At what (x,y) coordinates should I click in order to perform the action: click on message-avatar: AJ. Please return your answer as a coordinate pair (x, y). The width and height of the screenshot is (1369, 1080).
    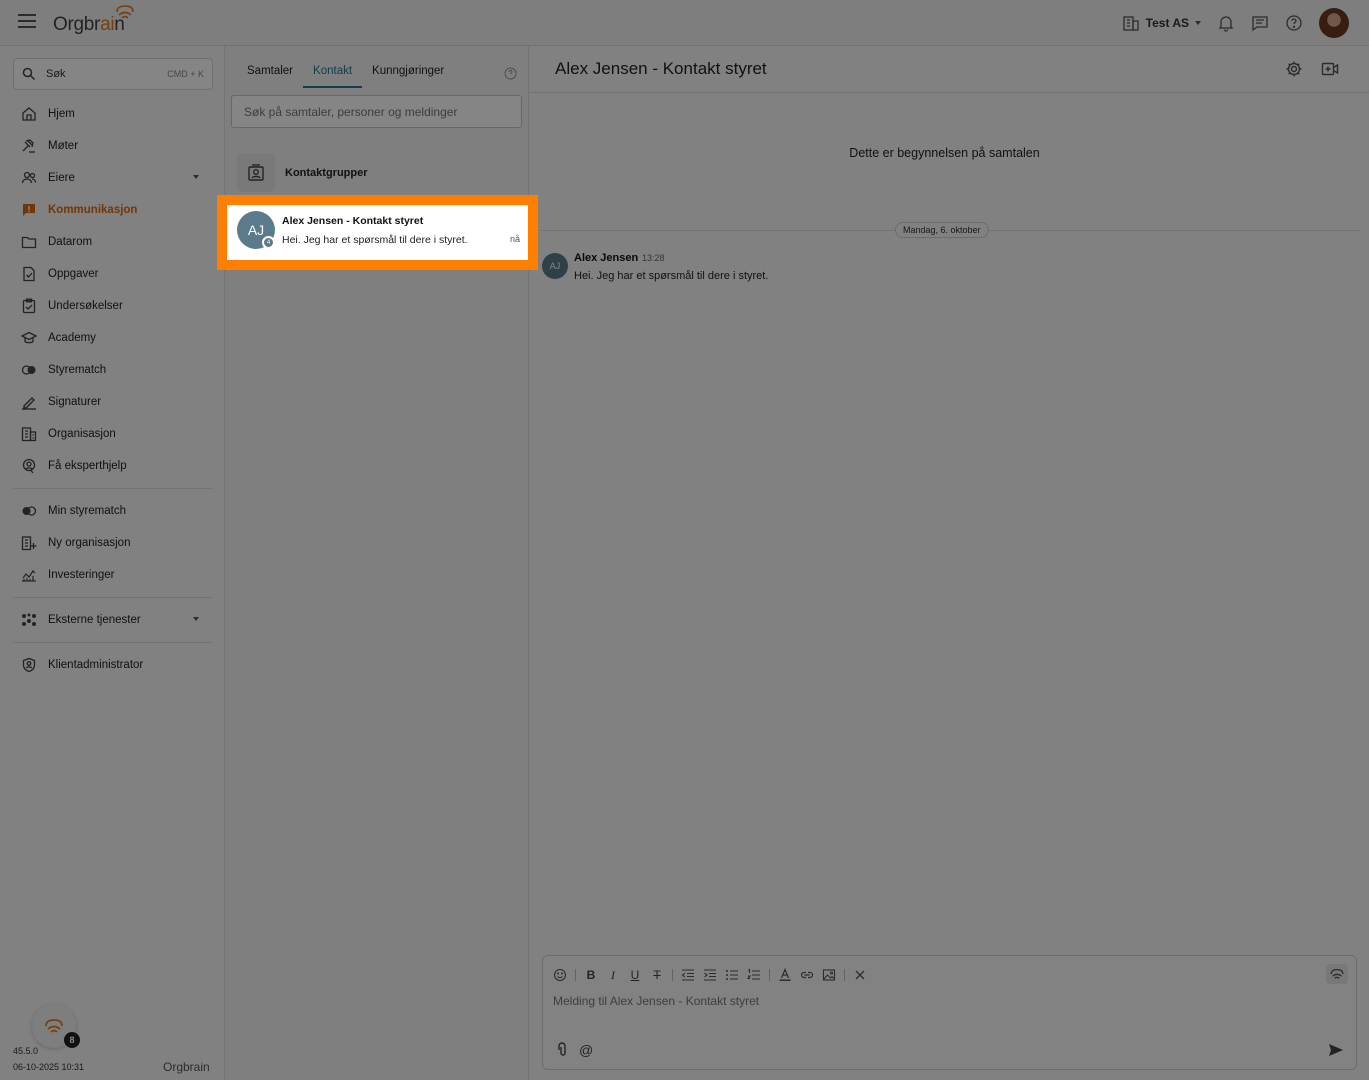
    Looking at the image, I should click on (555, 266).